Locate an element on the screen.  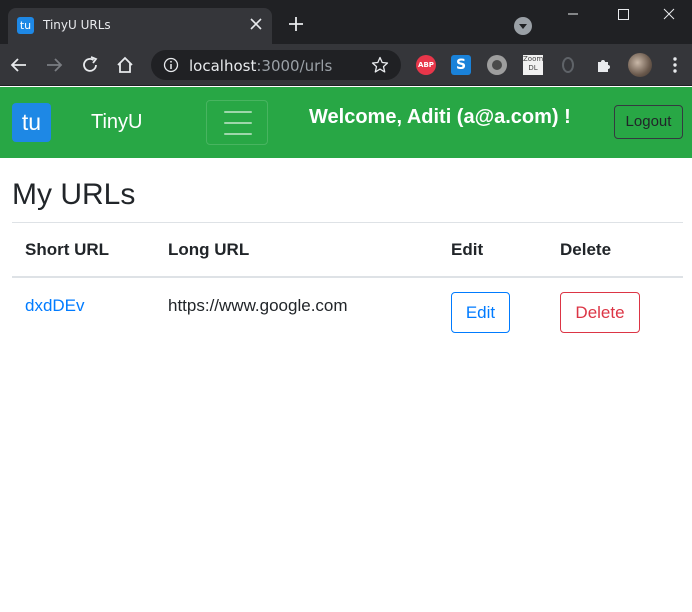
edit-button: Edit is located at coordinates (480, 312).